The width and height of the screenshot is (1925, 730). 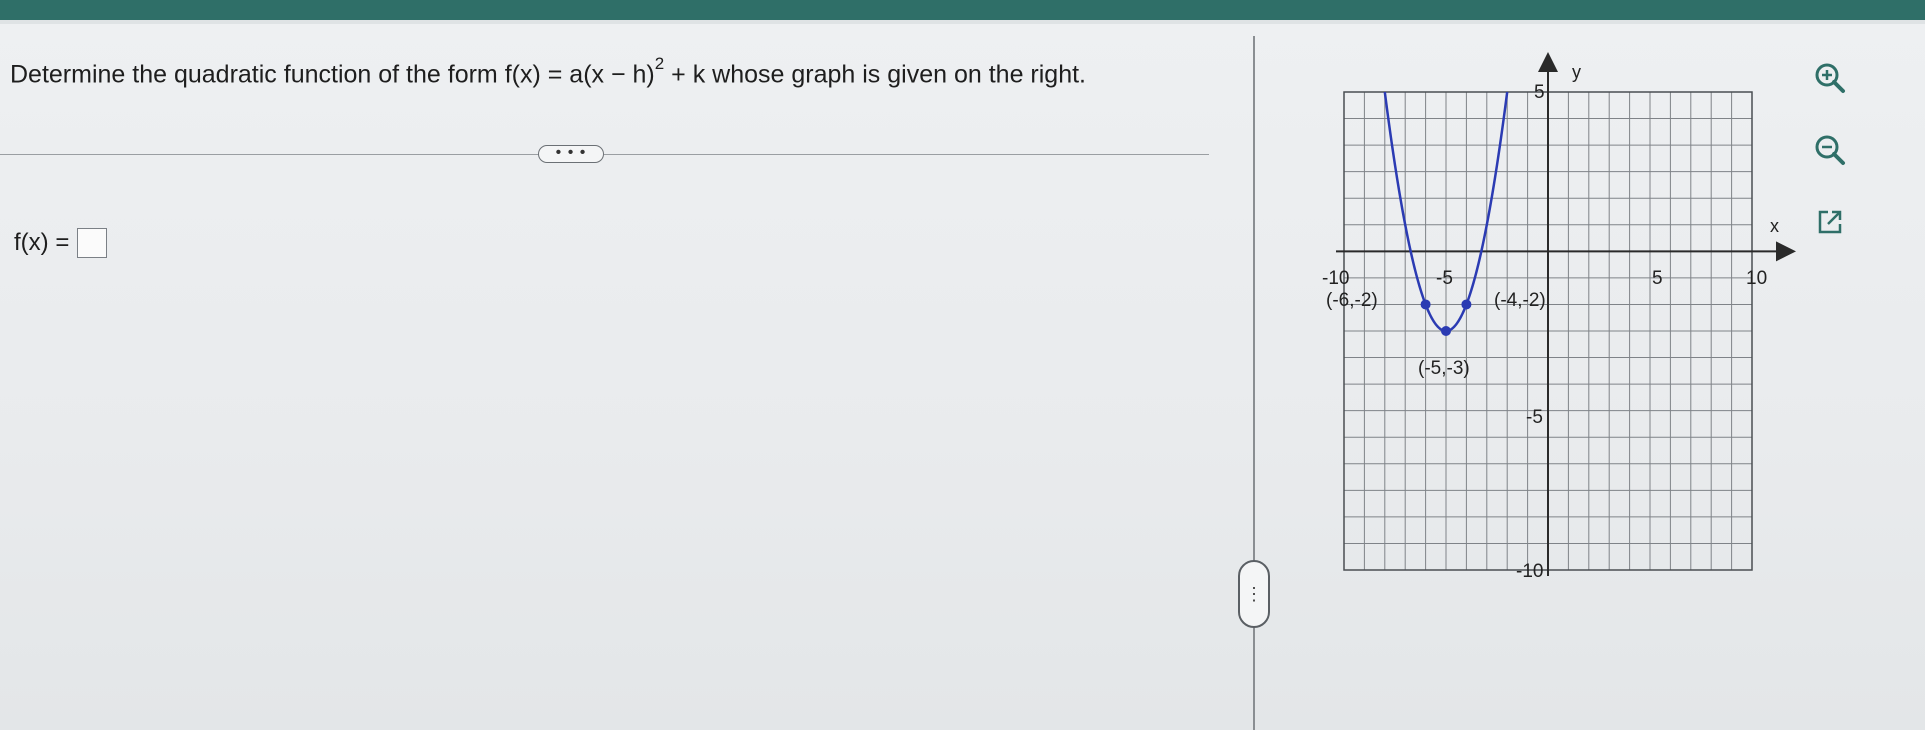 I want to click on answer-row: f(x) =, so click(x=61, y=243).